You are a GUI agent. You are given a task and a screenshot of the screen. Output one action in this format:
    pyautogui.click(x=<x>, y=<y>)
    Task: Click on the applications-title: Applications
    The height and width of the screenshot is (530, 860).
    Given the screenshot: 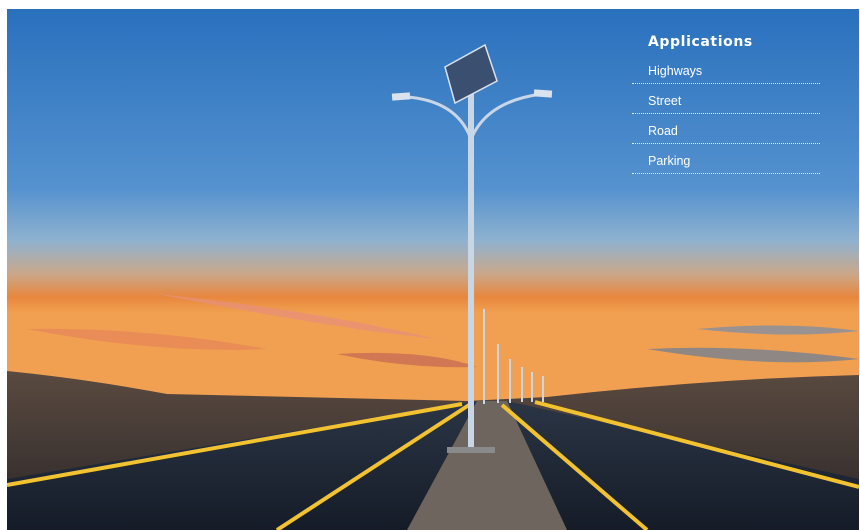 What is the action you would take?
    pyautogui.click(x=700, y=42)
    